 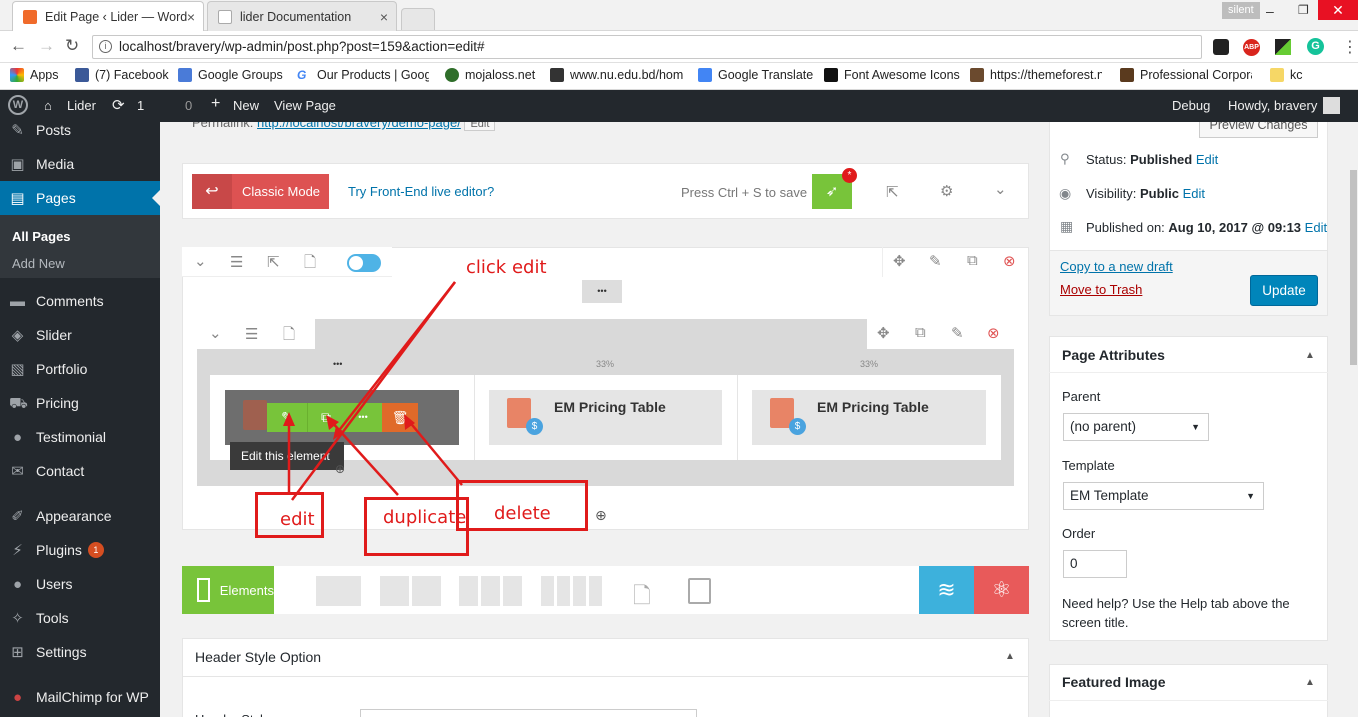 What do you see at coordinates (297, 519) in the screenshot?
I see `annotation-edit: edit` at bounding box center [297, 519].